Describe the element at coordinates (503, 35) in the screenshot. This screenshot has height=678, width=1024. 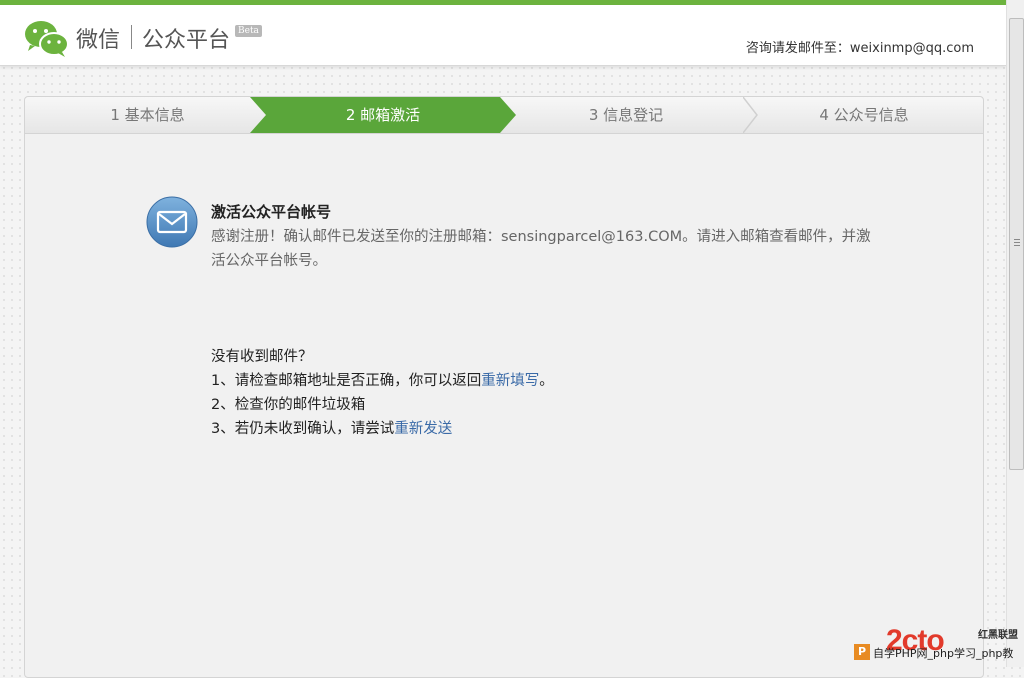
I see `header: 微信 公众平台 Beta 咨询请发邮件至：weixinmp@qq.com` at that location.